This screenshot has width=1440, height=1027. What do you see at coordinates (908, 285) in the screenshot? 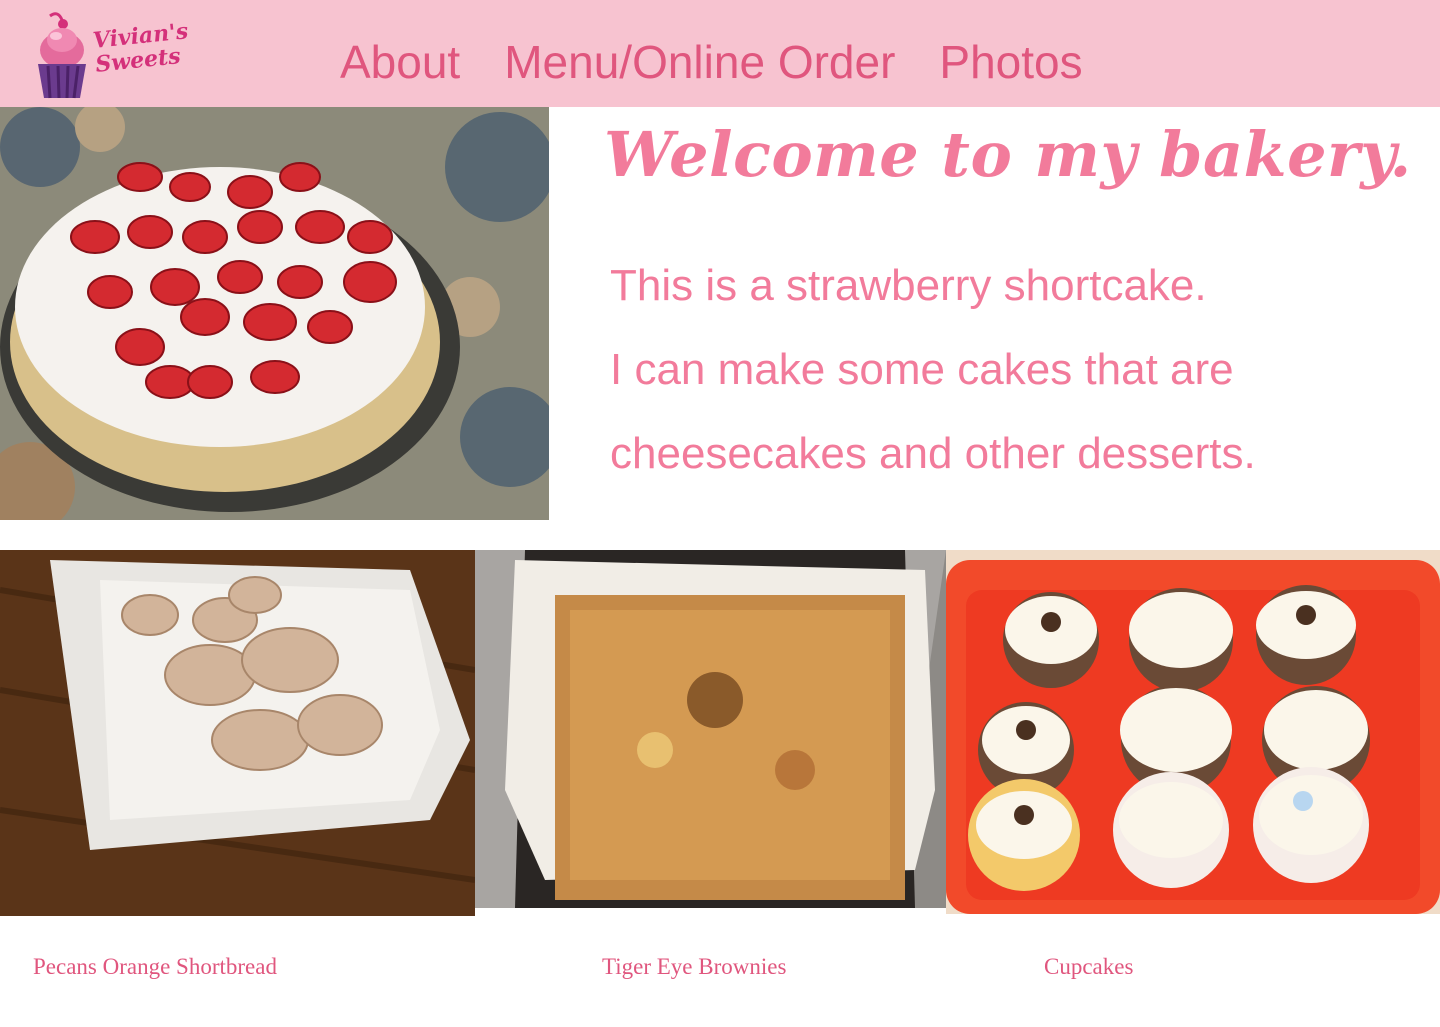
I see `hero-line-1: This is a strawberry shortcake.` at bounding box center [908, 285].